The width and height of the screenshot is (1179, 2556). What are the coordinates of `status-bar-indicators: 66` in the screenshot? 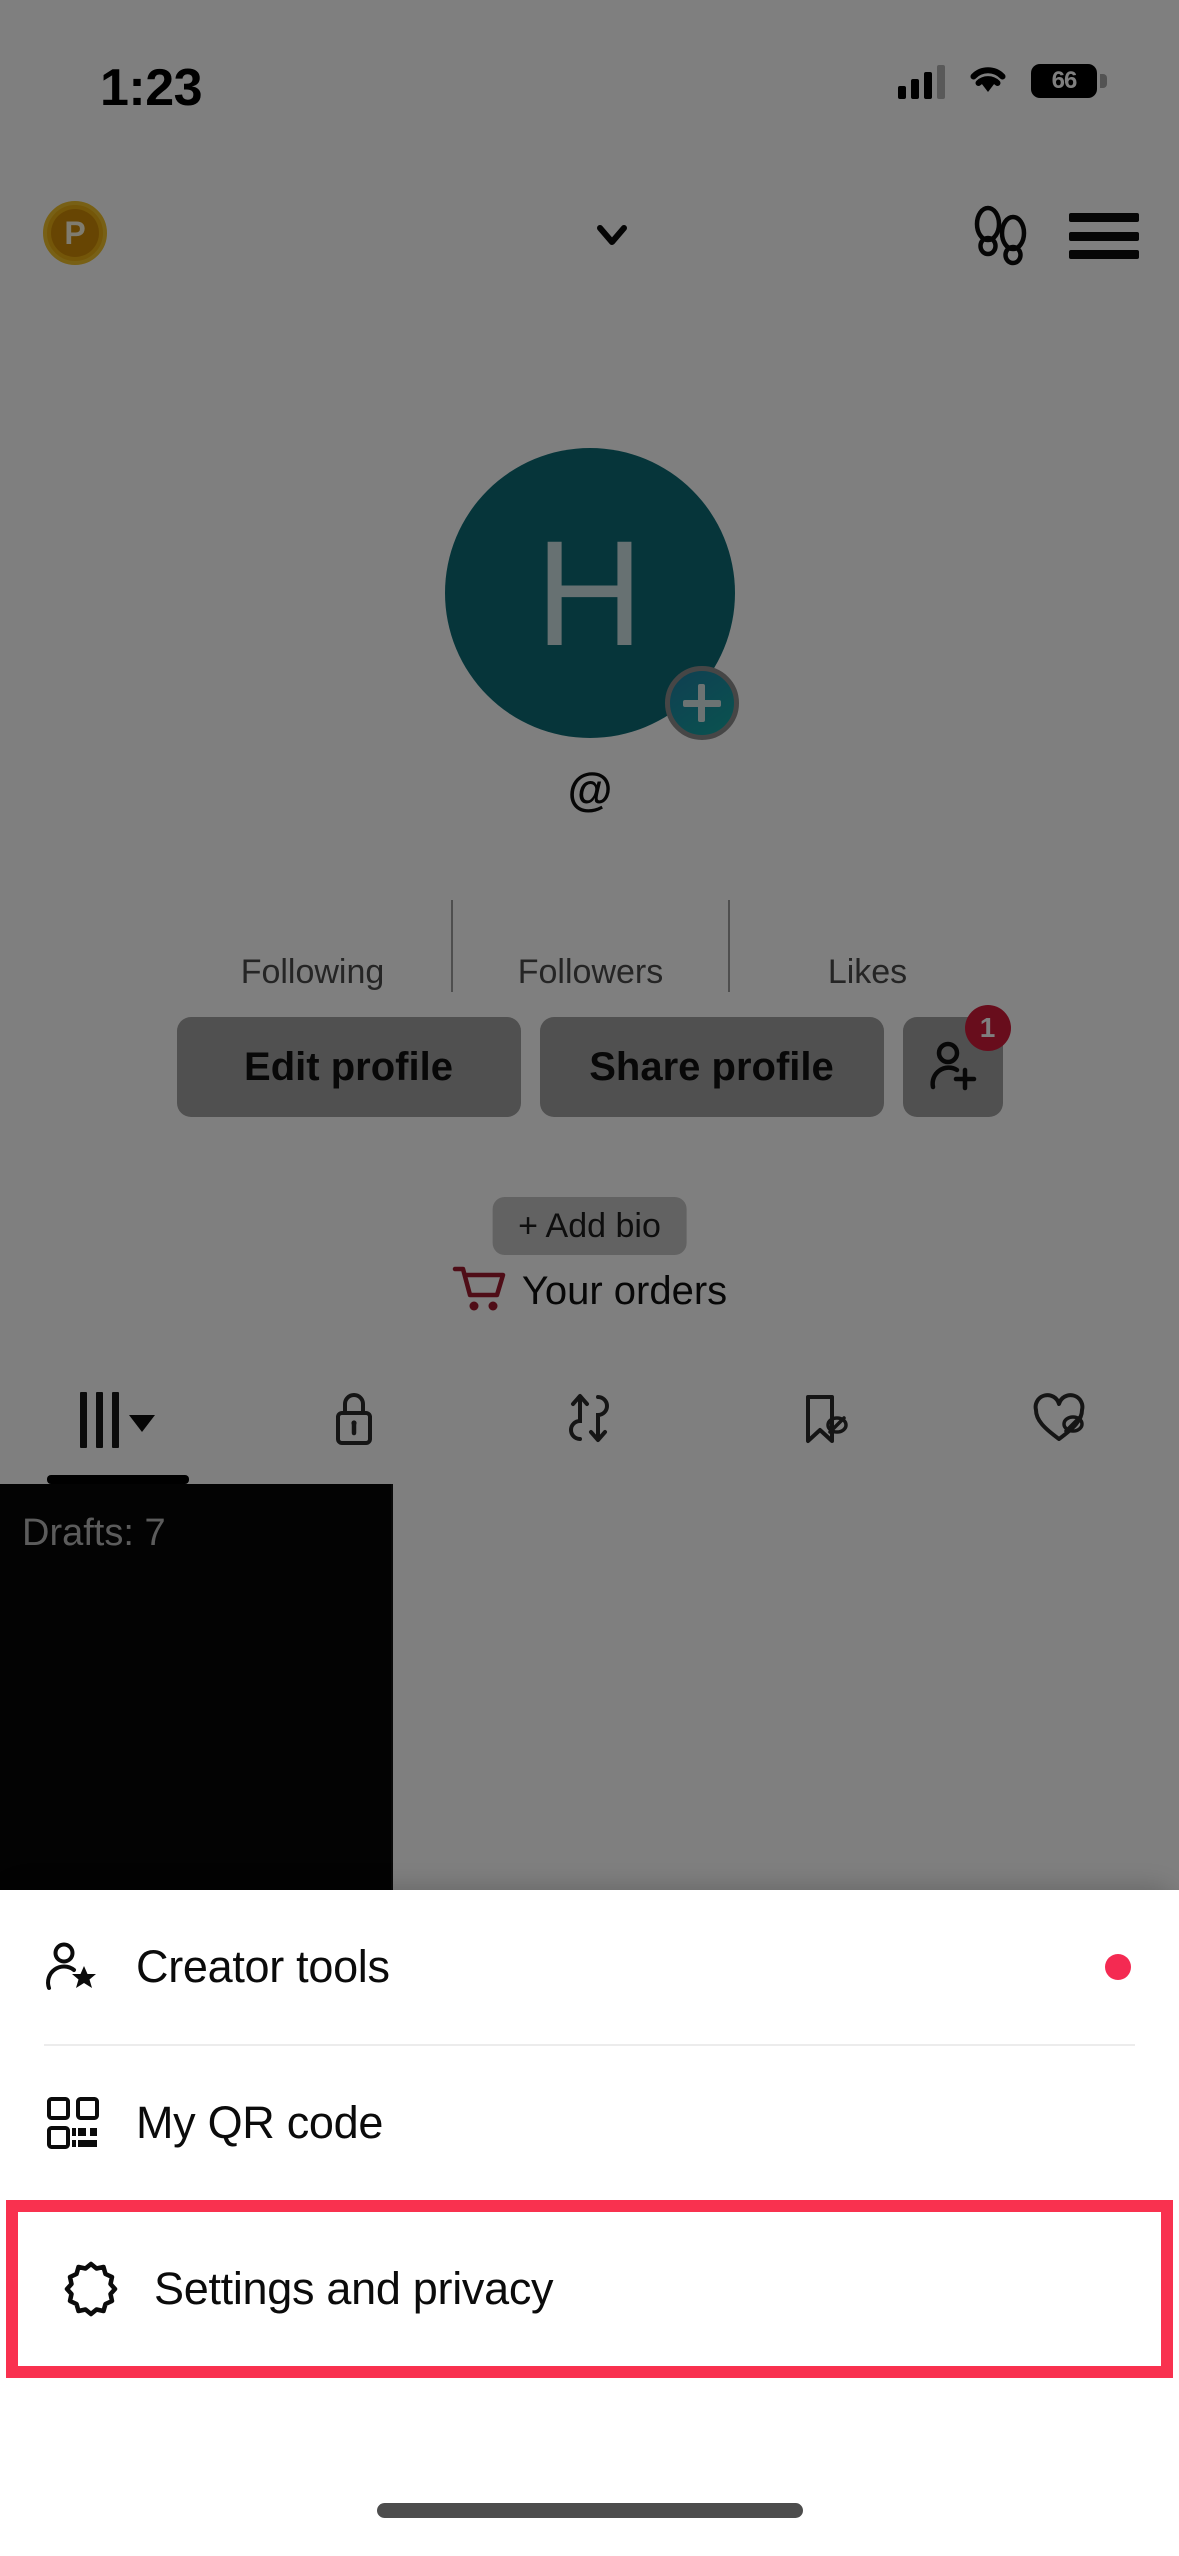 It's located at (1002, 80).